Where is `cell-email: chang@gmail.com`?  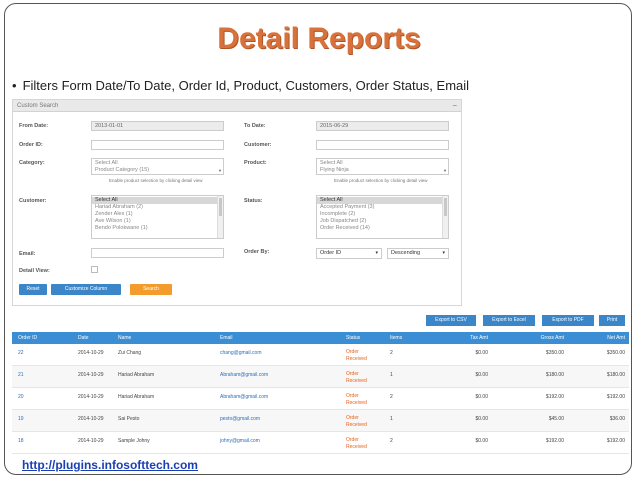
cell-email: chang@gmail.com is located at coordinates (240, 353).